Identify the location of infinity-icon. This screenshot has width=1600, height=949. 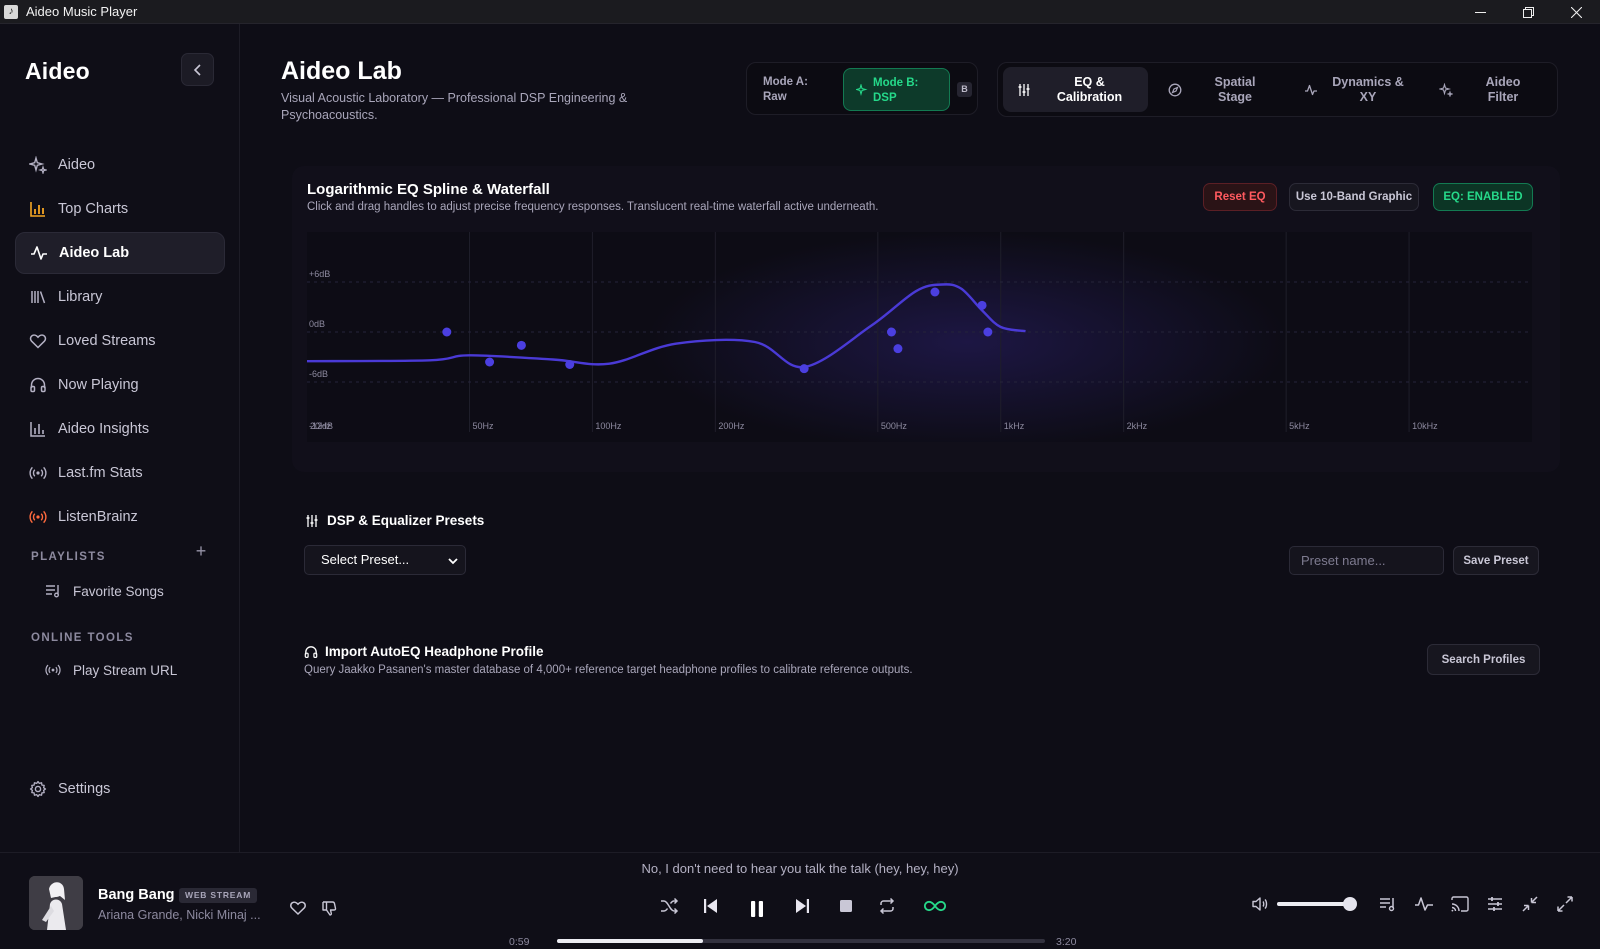
(935, 906).